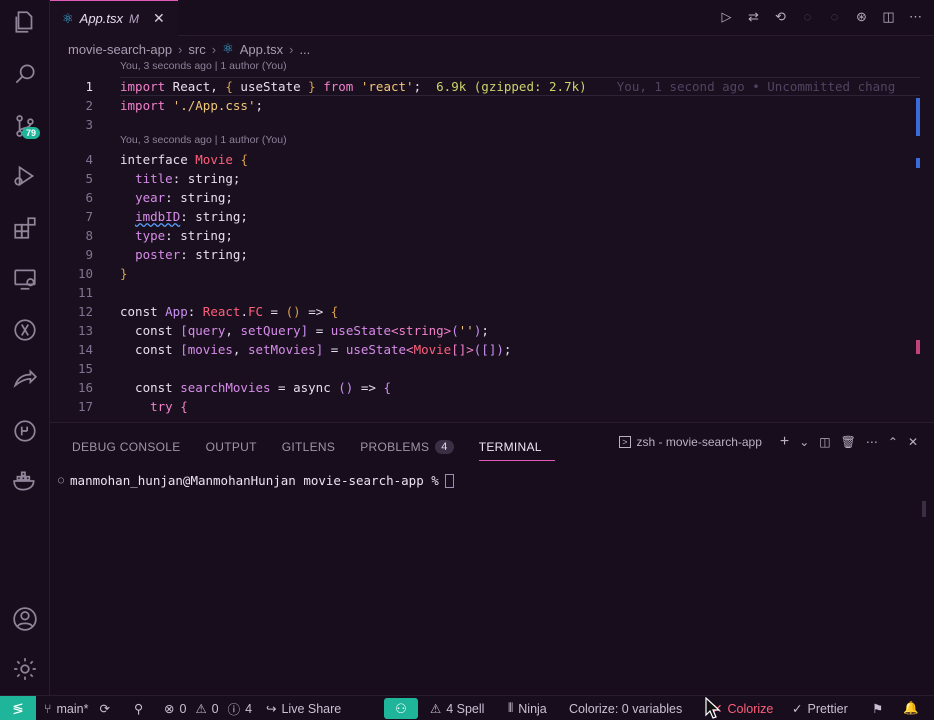  I want to click on accounts-icon, so click(25, 619).